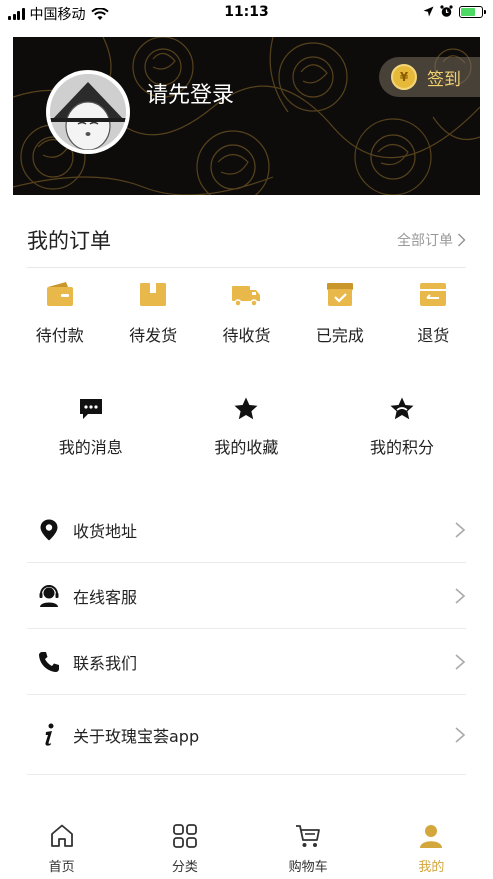  Describe the element at coordinates (339, 335) in the screenshot. I see `order-label: 已完成` at that location.